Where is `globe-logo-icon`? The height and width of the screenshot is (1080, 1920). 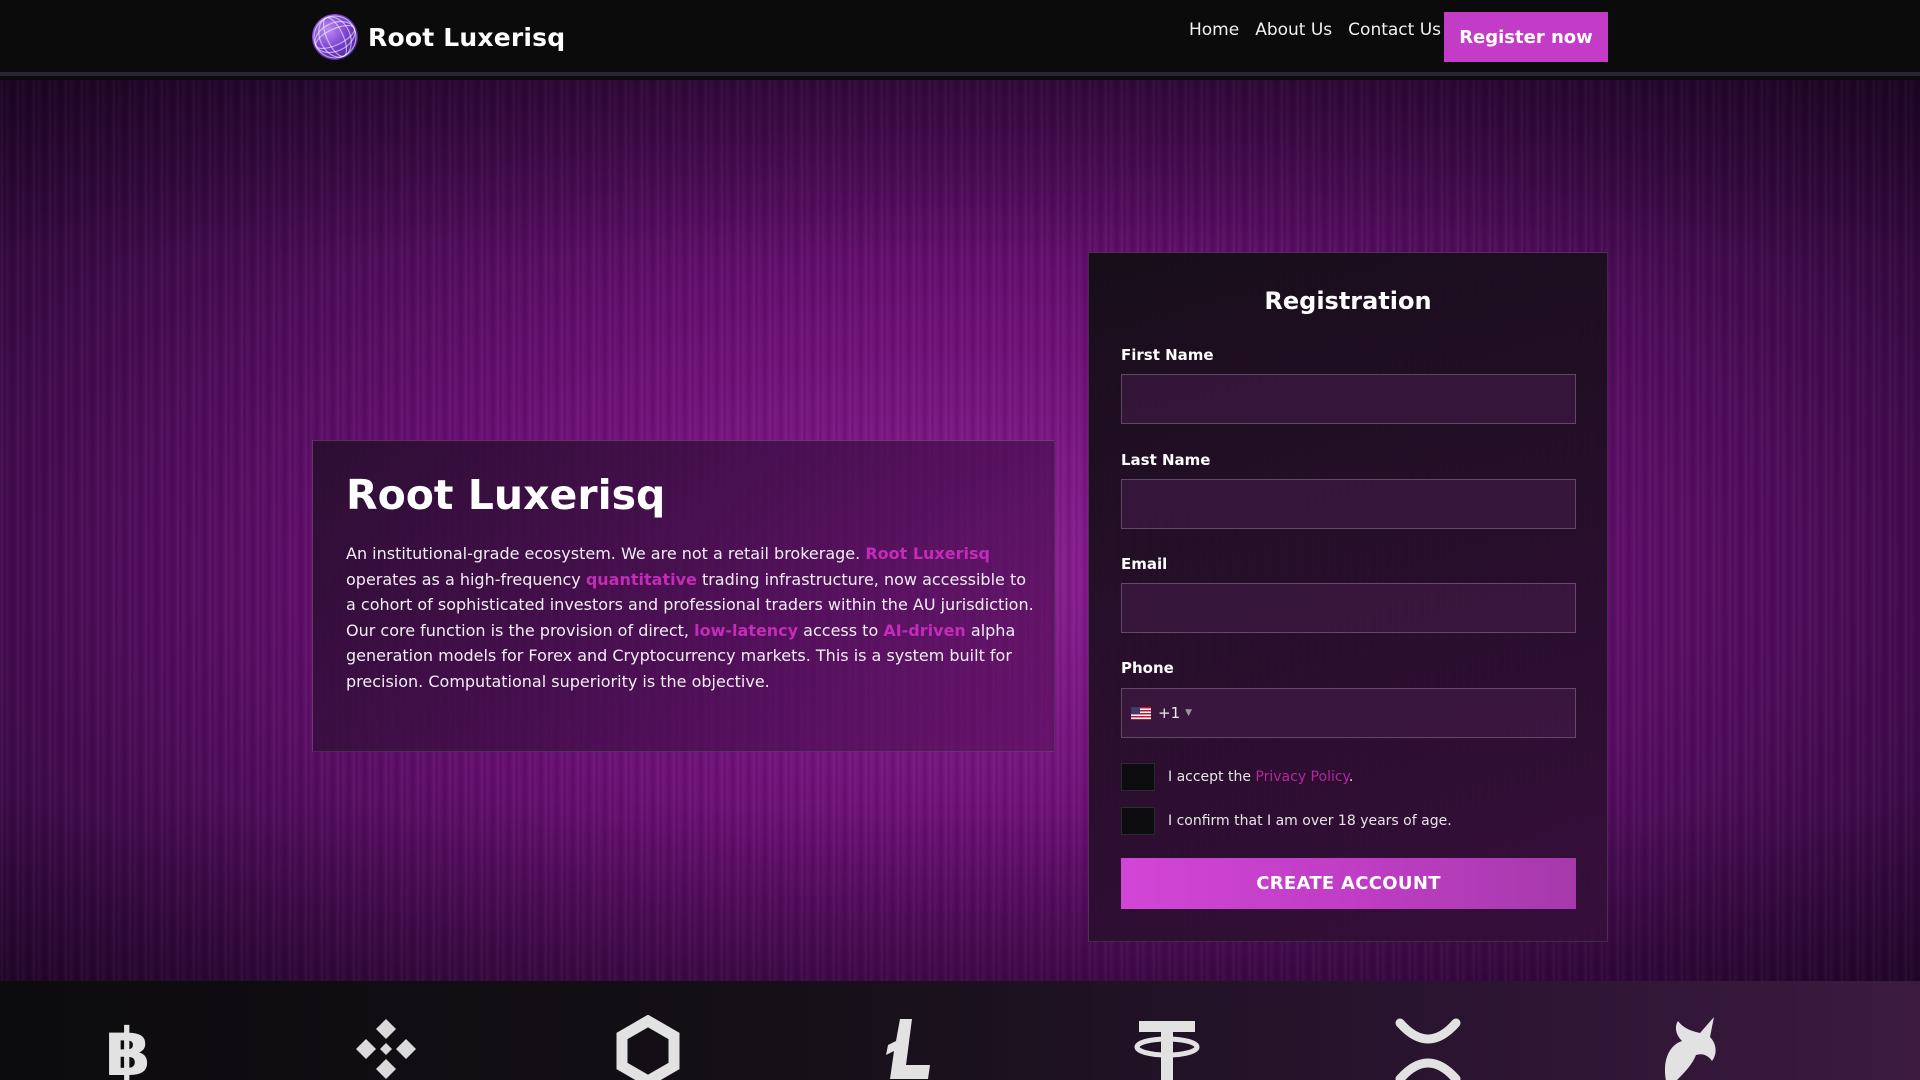
globe-logo-icon is located at coordinates (335, 37).